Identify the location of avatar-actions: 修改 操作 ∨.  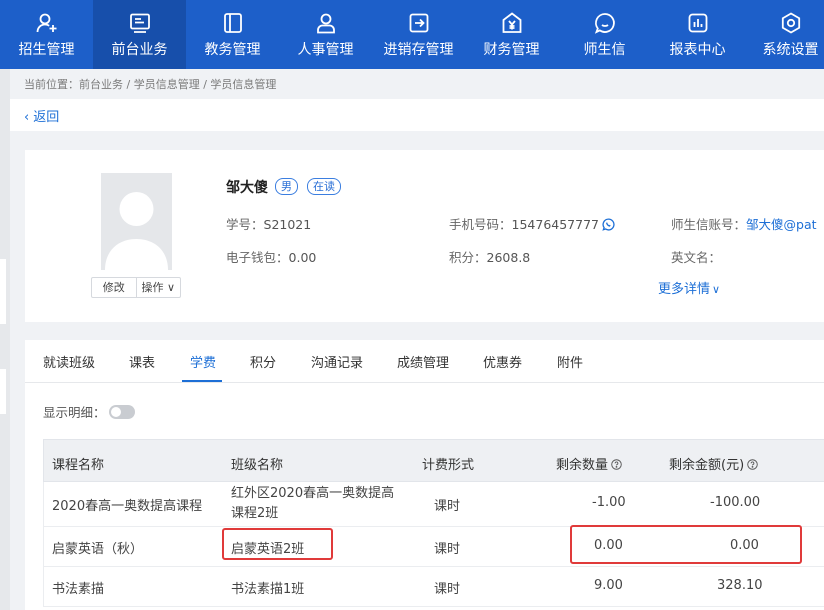
(136, 287).